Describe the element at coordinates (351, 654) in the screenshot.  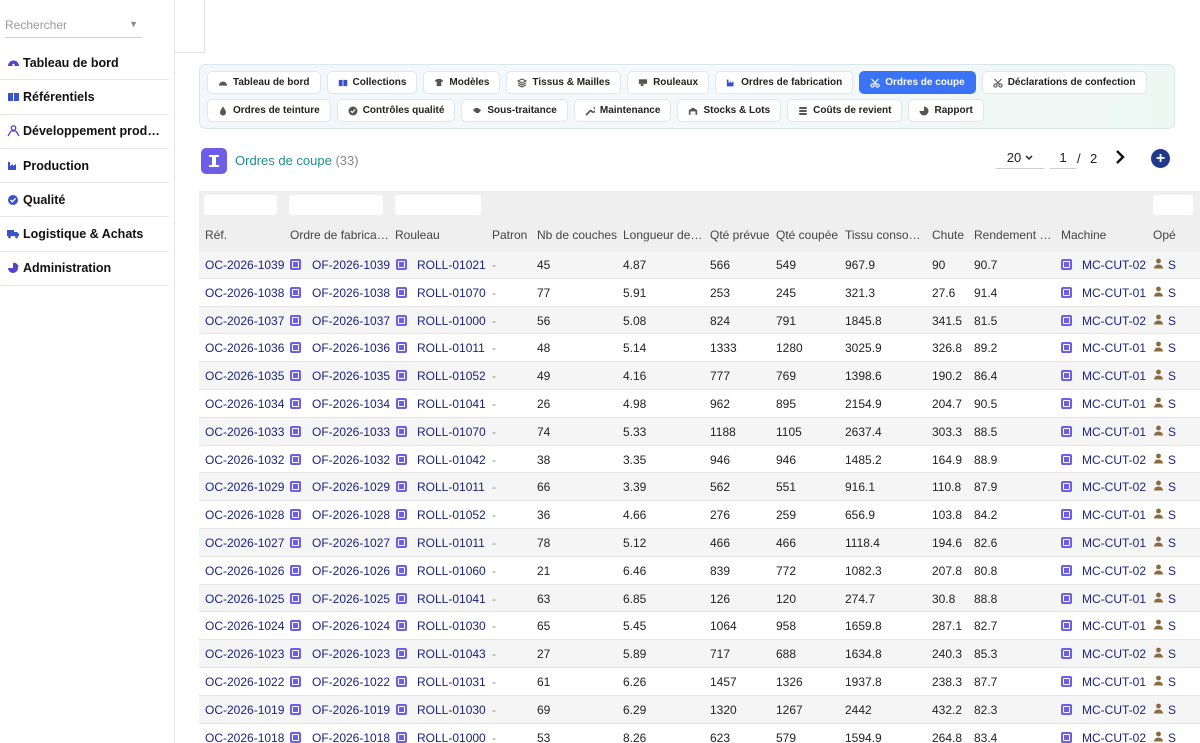
I see `fabrication-order-link: OF-2026-1023` at that location.